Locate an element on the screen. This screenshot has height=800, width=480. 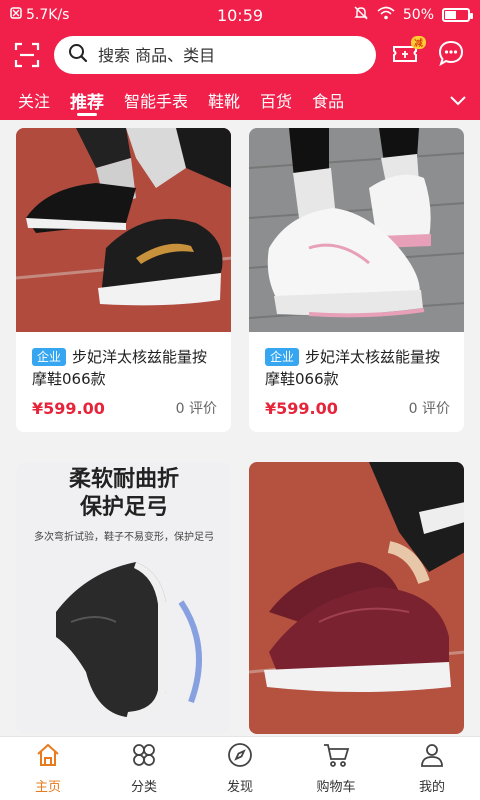
clock: 10:59 is located at coordinates (240, 15).